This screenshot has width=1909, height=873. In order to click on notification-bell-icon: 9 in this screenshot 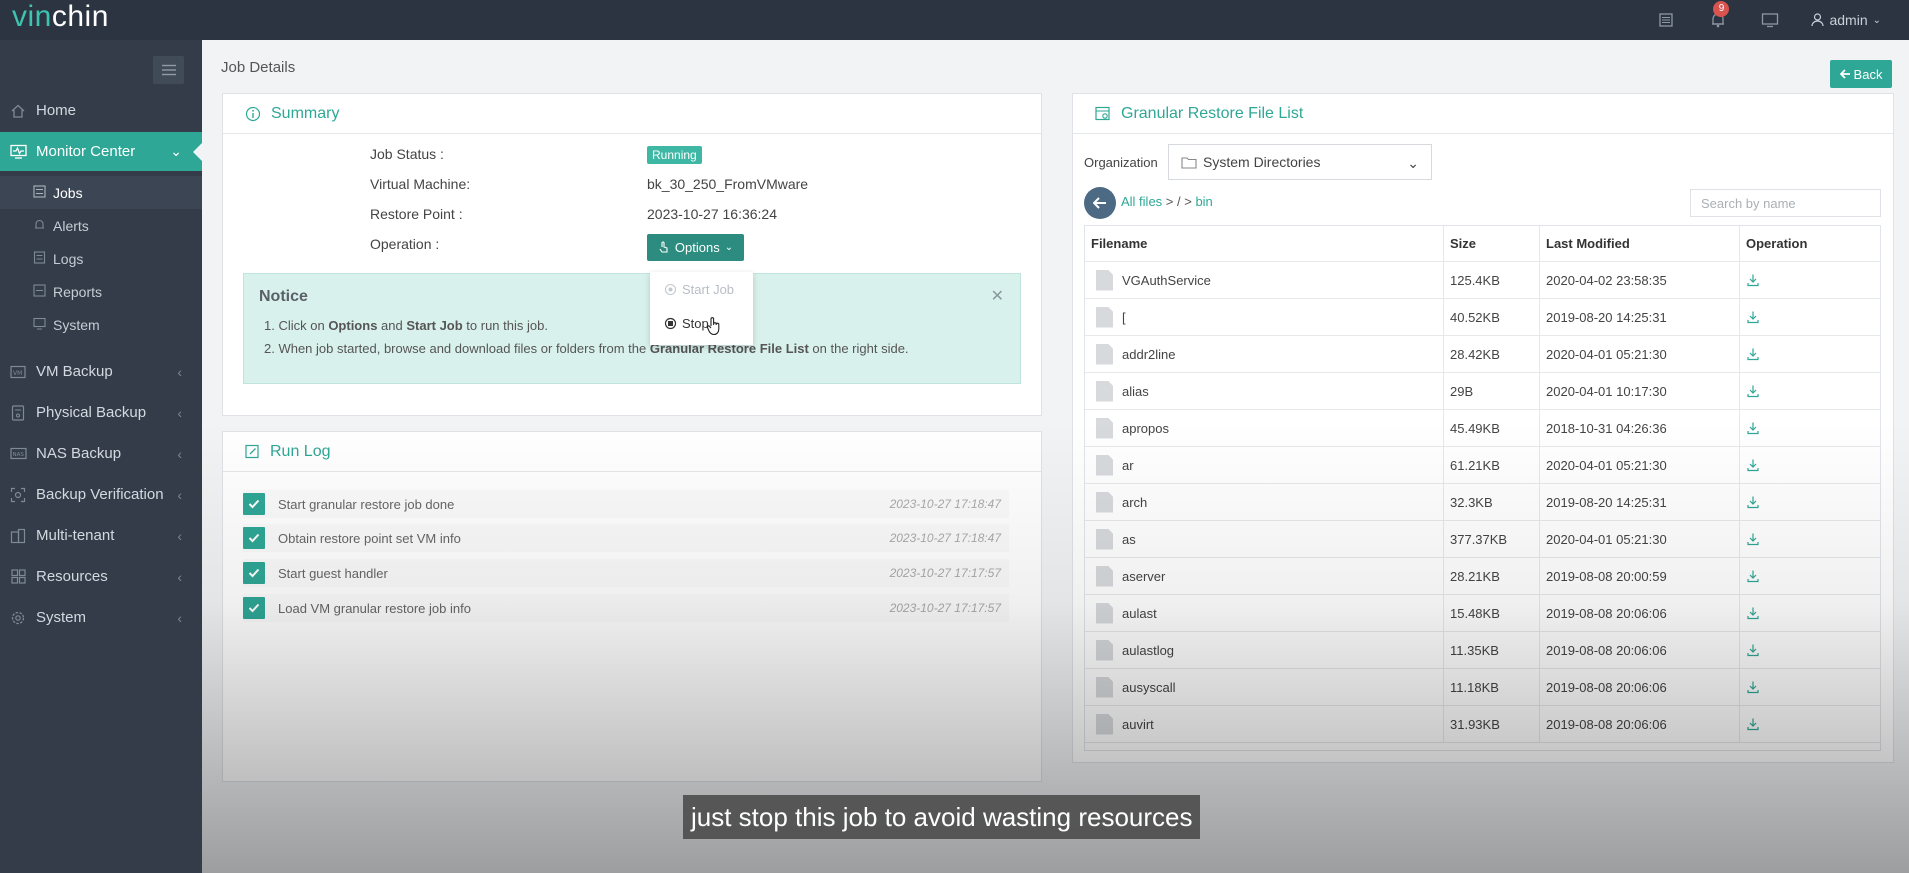, I will do `click(1718, 16)`.